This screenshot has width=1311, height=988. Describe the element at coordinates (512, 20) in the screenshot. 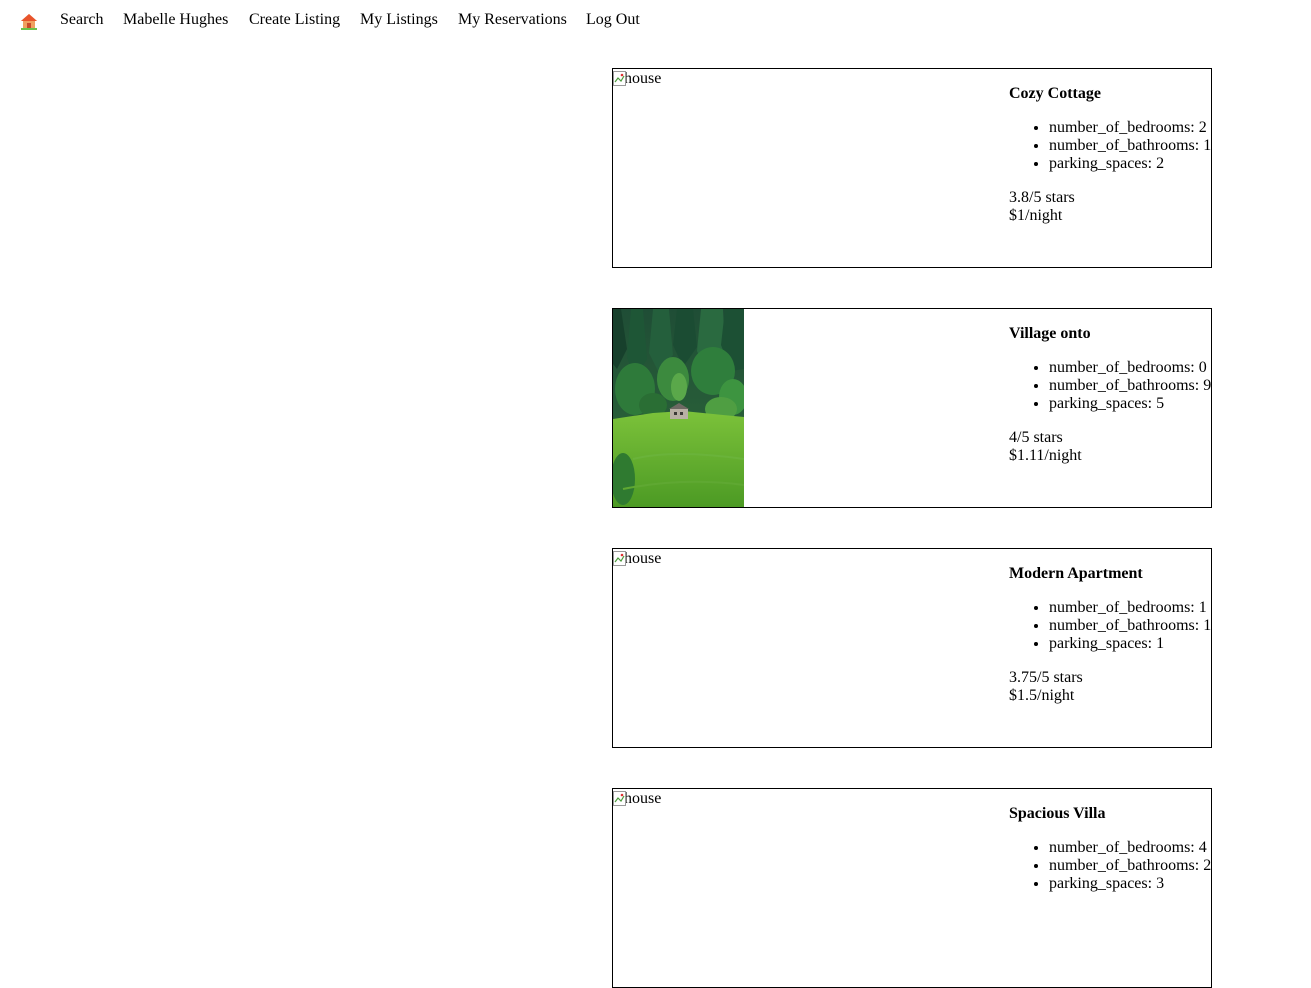

I see `nav-my-reservations-link: My Reservations` at that location.